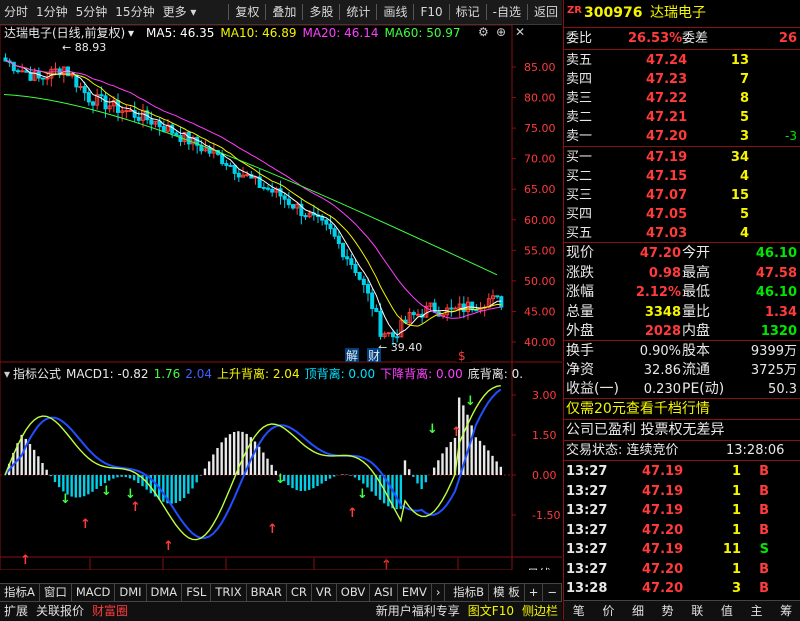 The image size is (800, 621). What do you see at coordinates (431, 12) in the screenshot?
I see `toolbar-item-right-5: F10` at bounding box center [431, 12].